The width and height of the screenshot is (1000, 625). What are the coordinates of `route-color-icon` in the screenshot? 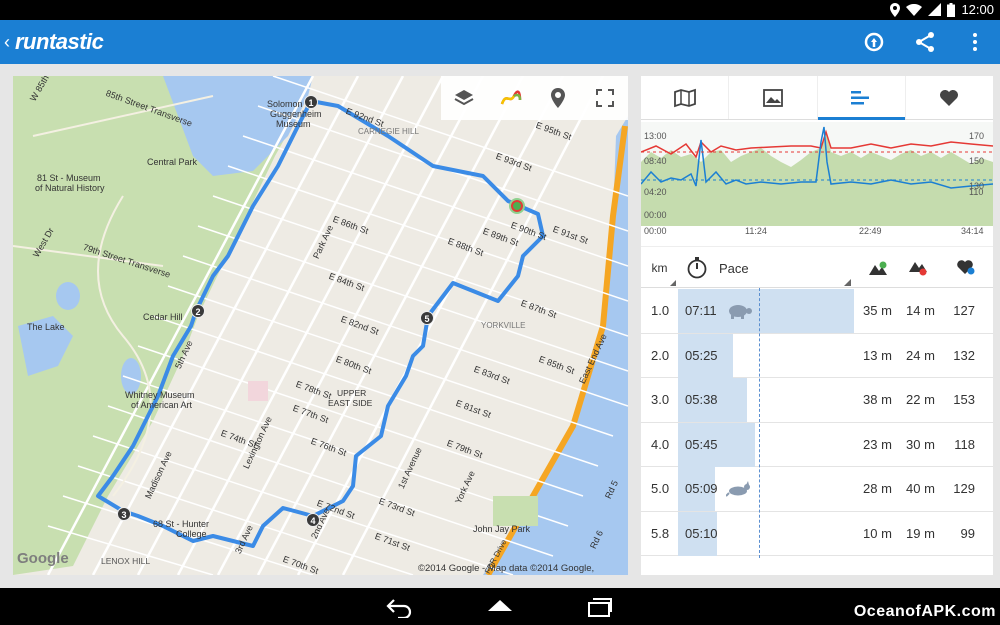 It's located at (511, 98).